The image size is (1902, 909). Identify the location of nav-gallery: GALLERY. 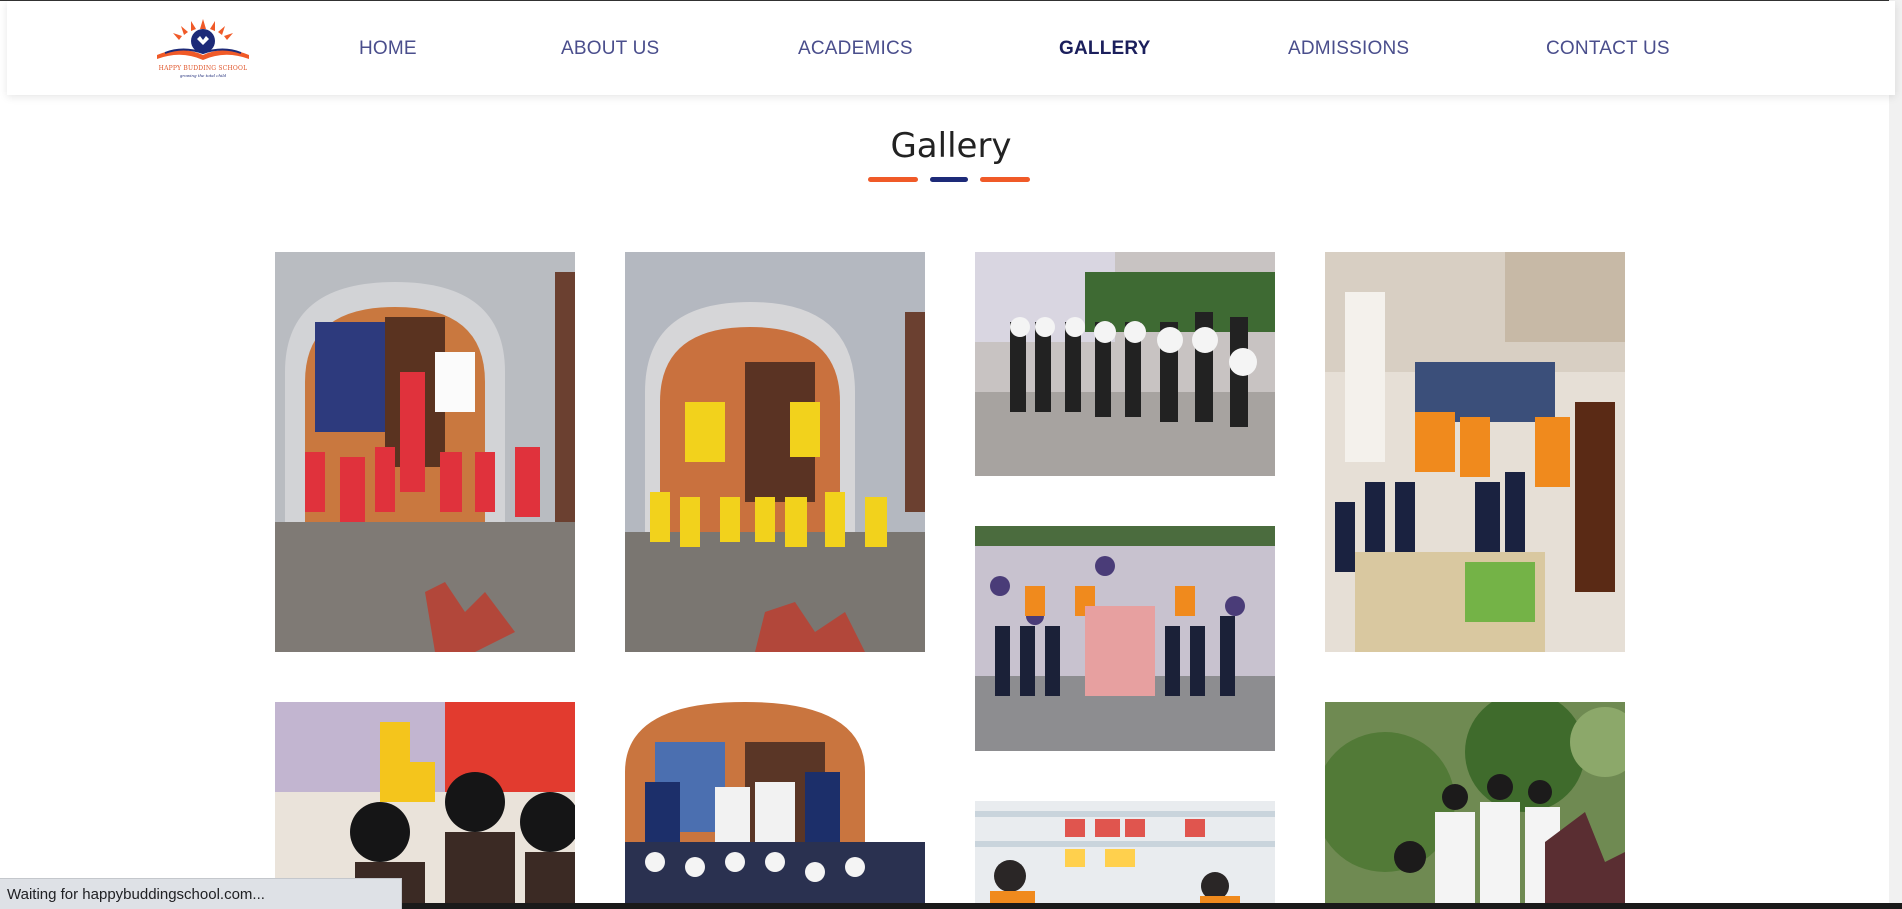
(1104, 49).